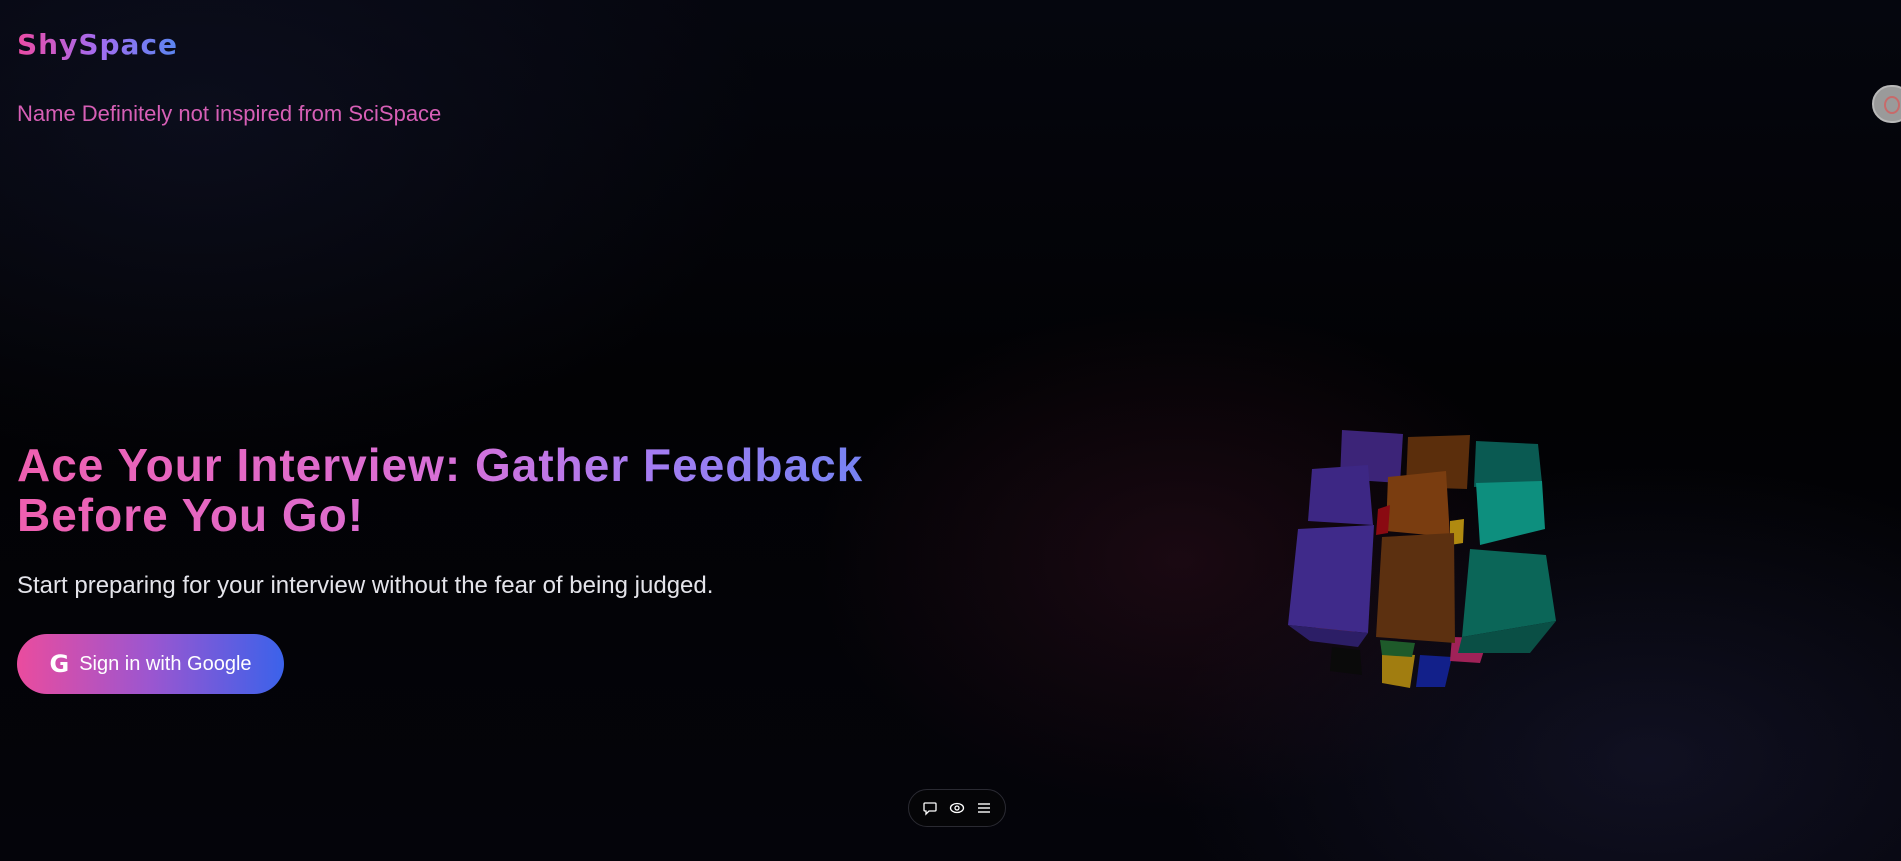 Image resolution: width=1901 pixels, height=861 pixels. I want to click on bottom-toolbar, so click(957, 808).